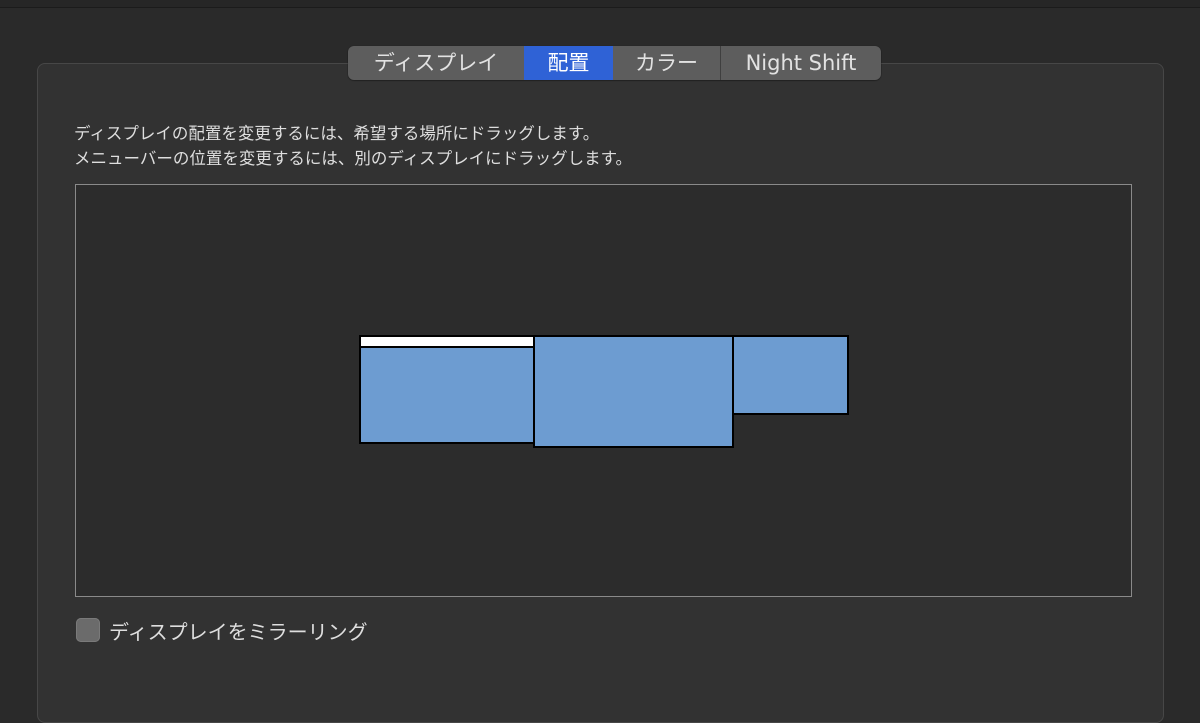 The image size is (1200, 723). What do you see at coordinates (600, 4) in the screenshot?
I see `window-top-edge` at bounding box center [600, 4].